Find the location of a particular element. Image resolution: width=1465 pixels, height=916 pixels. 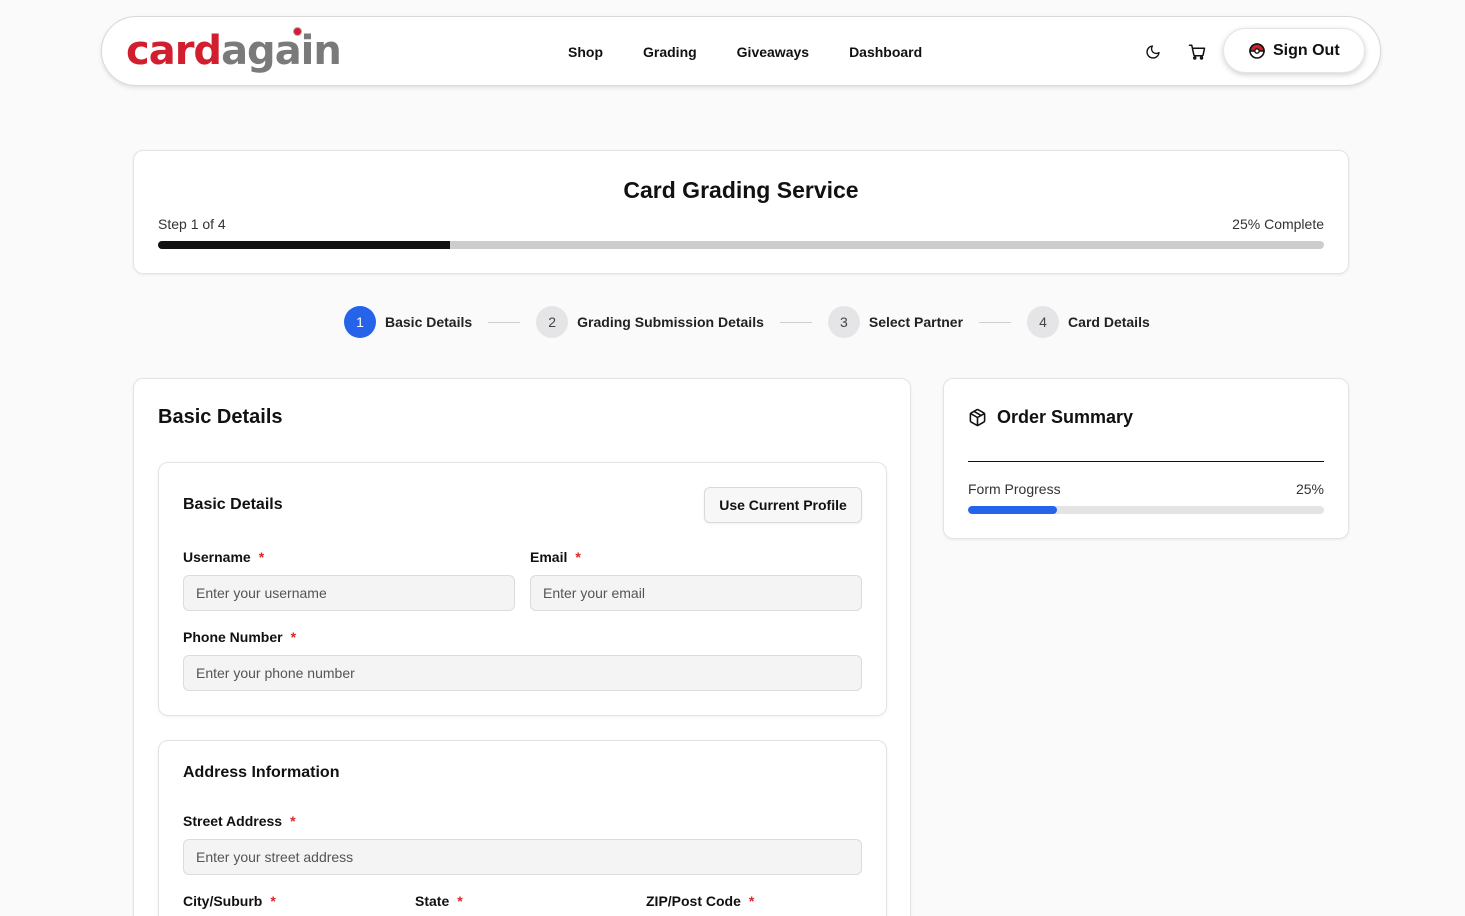

order-summary-card: Order Summary Form Progress 25% is located at coordinates (1146, 458).